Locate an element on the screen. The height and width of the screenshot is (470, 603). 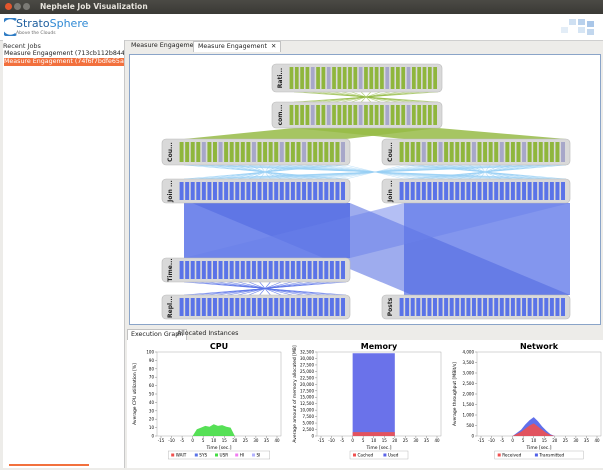
window-title: Nephele Job Visualization is located at coordinates (94, 6).